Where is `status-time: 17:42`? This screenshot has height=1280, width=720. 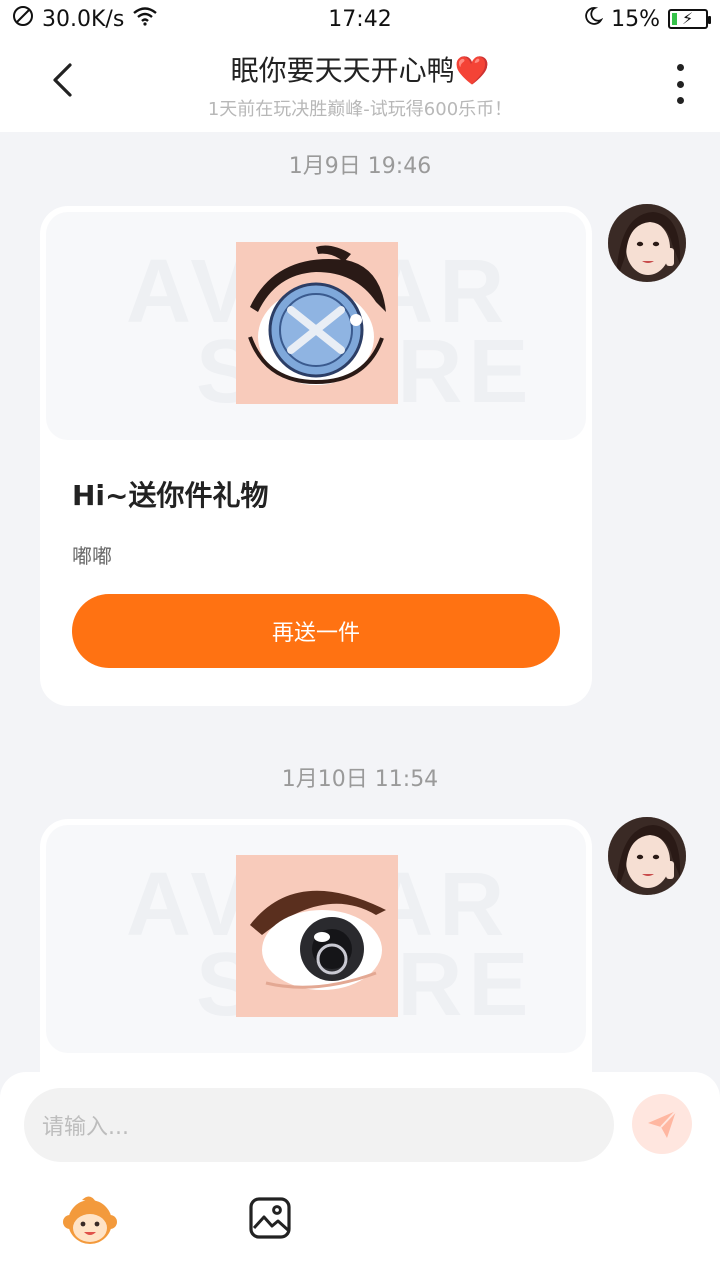 status-time: 17:42 is located at coordinates (360, 19).